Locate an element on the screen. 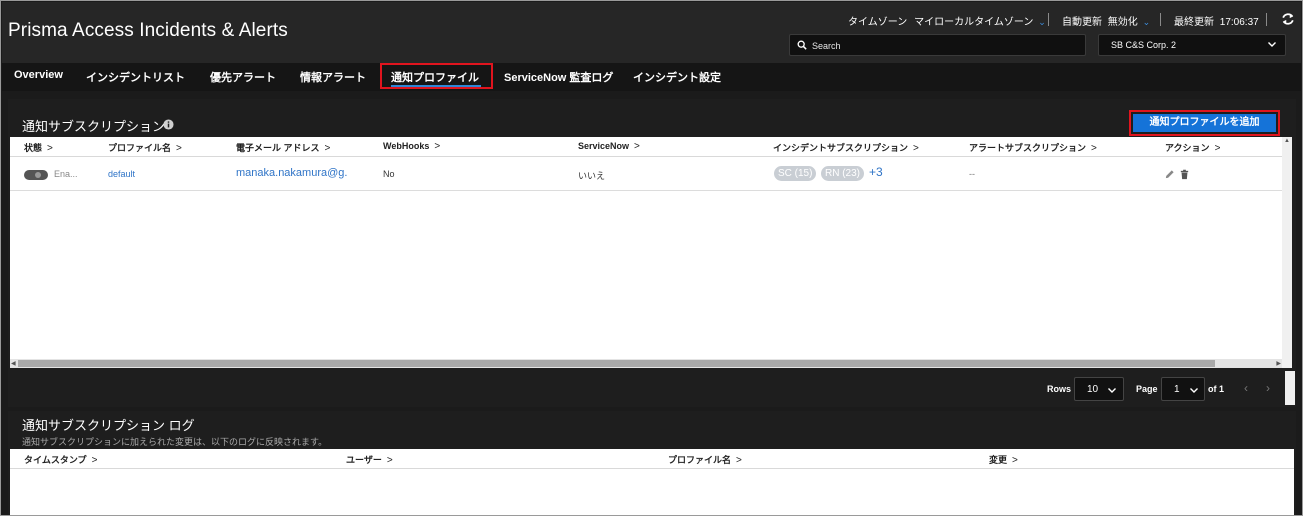 The width and height of the screenshot is (1303, 516). app-title: Prisma Access Incidents & Alerts is located at coordinates (148, 30).